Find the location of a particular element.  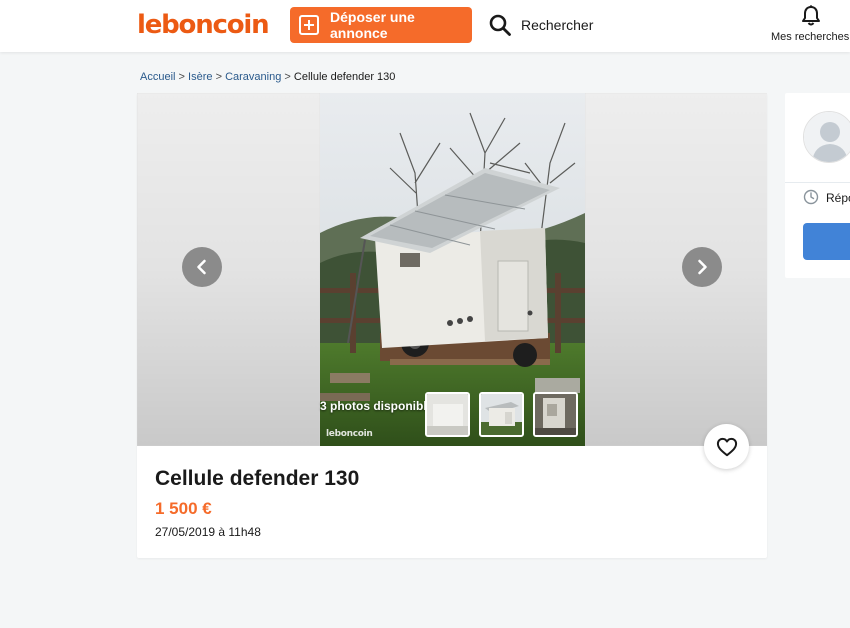

ad-title: Cellule defender 130 is located at coordinates (257, 478).